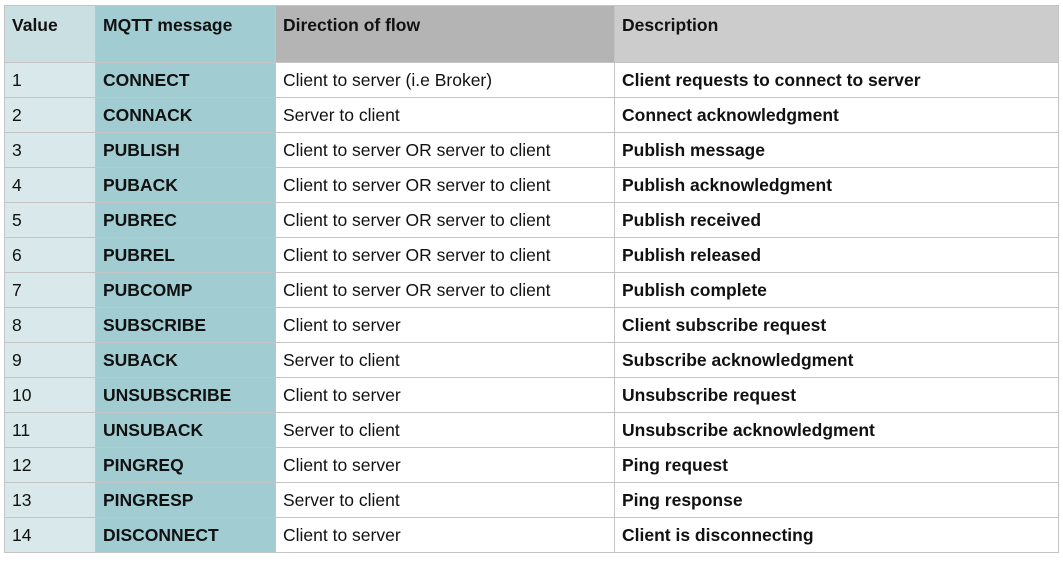 The width and height of the screenshot is (1063, 574). I want to click on cell-value: 6, so click(50, 255).